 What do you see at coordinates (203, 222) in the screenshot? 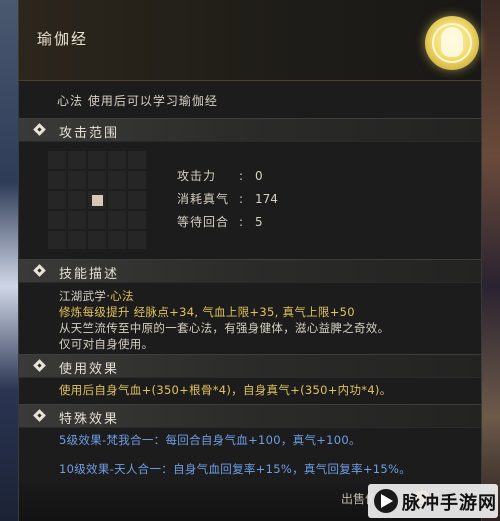
I see `stat-label: 等待回合` at bounding box center [203, 222].